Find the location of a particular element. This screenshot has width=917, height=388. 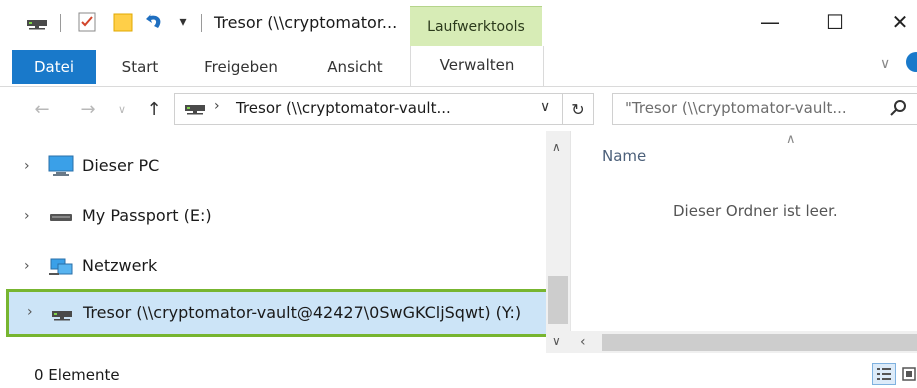

nav-item-netzwerk: › Netzwerk is located at coordinates (272, 266).